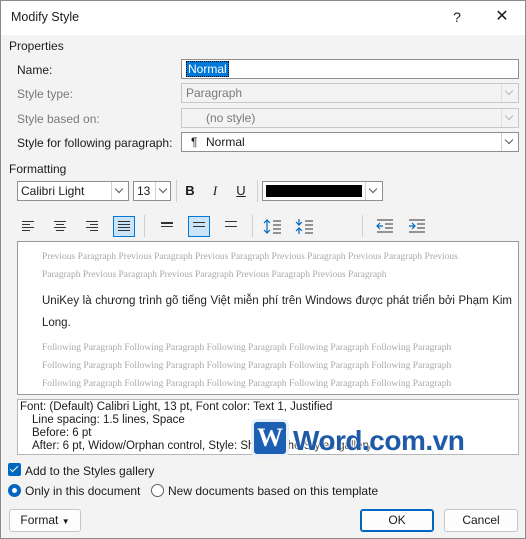 This screenshot has height=539, width=526. What do you see at coordinates (350, 69) in the screenshot?
I see `name-input: Normal` at bounding box center [350, 69].